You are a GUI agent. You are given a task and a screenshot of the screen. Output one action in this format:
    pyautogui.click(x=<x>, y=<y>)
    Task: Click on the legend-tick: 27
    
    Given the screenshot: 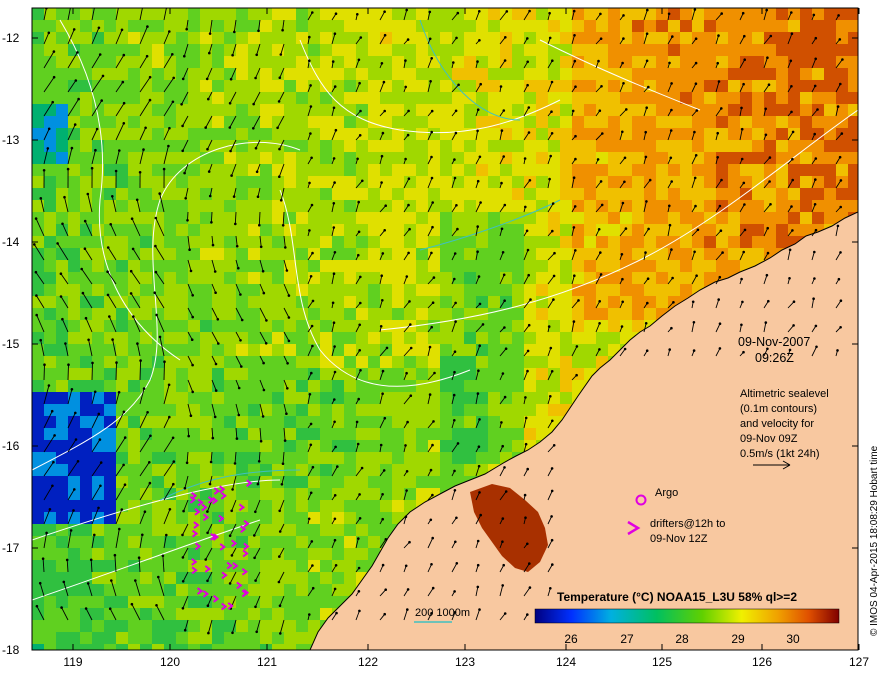 What is the action you would take?
    pyautogui.click(x=627, y=639)
    